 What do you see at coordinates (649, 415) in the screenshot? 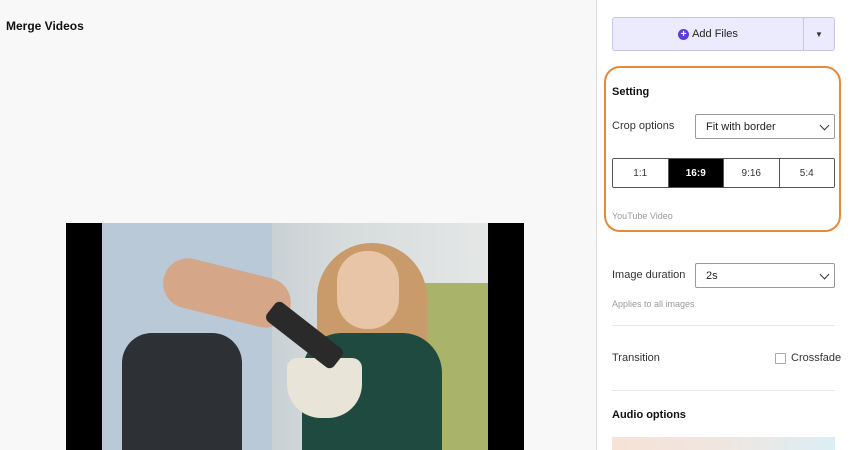
I see `audio-options-title: Audio options` at bounding box center [649, 415].